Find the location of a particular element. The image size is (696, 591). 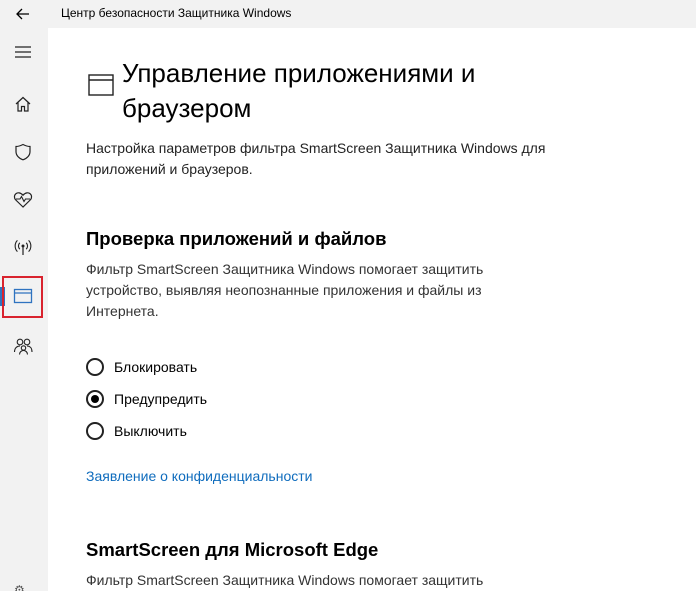

back-arrow-icon is located at coordinates (22, 14).